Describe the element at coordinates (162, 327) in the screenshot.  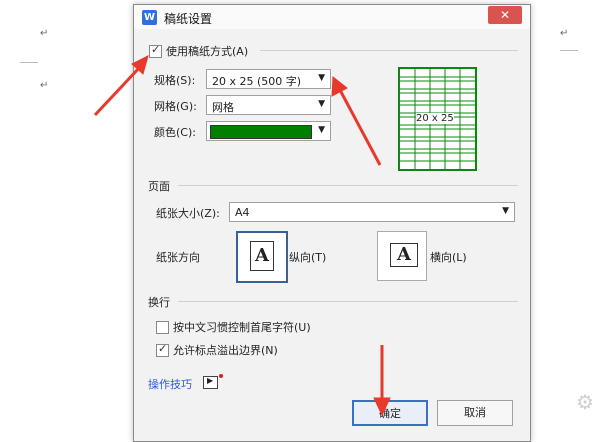
I see `chinese-rule-checkbox` at that location.